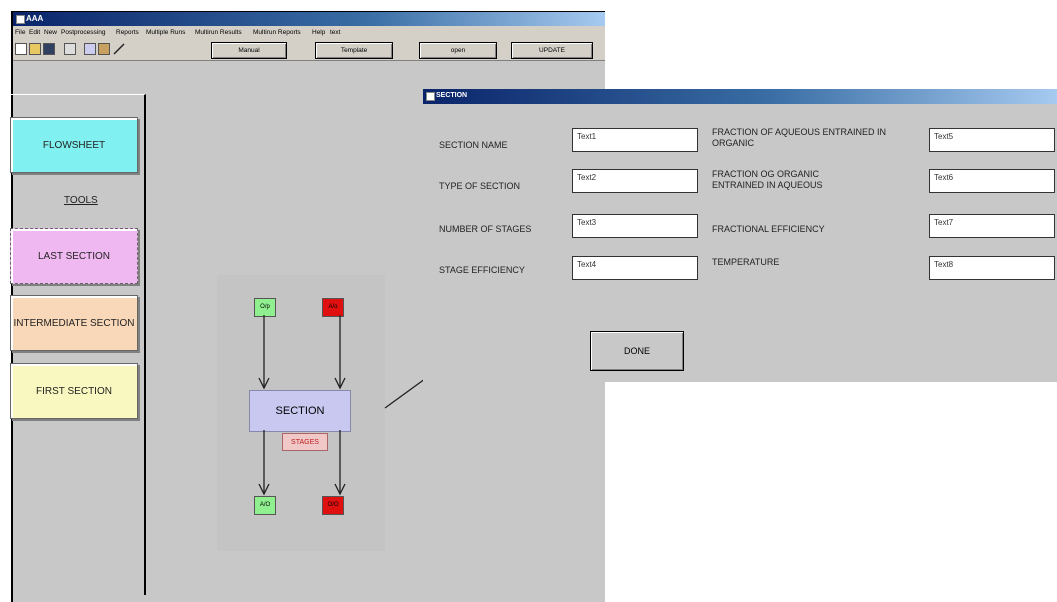 The height and width of the screenshot is (602, 1057). I want to click on type-of-section-label: TYPE OF SECTION, so click(480, 186).